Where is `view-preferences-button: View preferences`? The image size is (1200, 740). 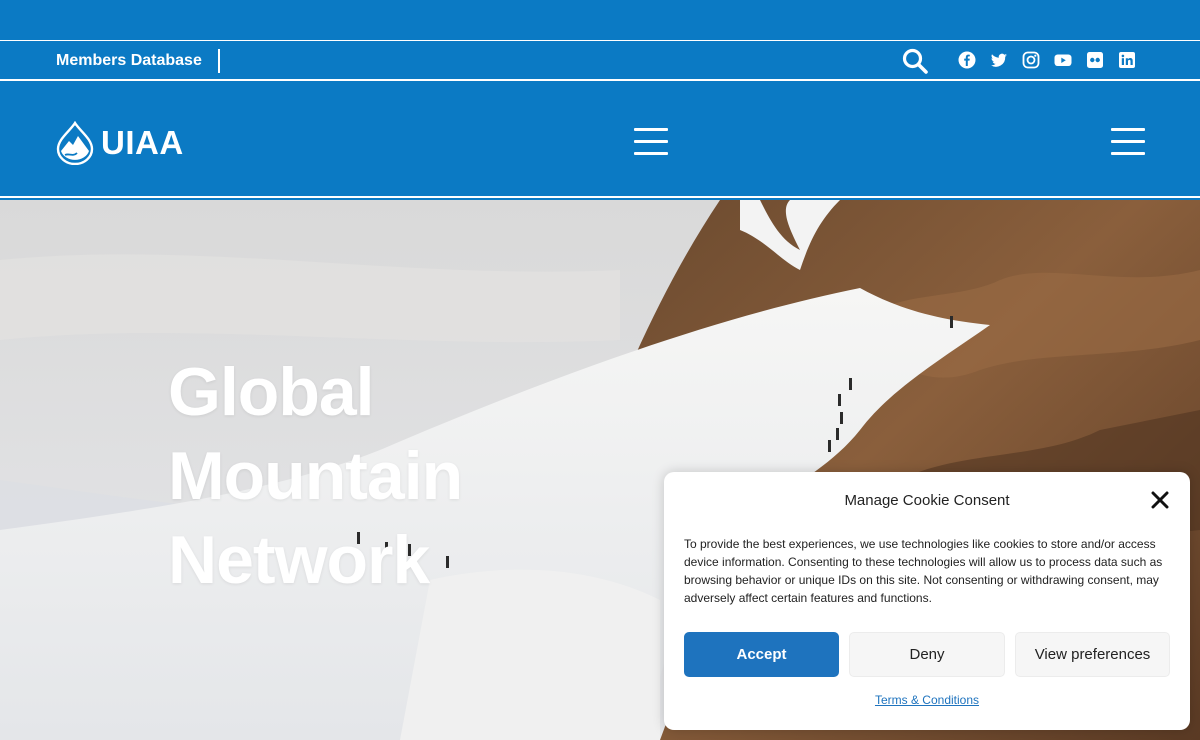 view-preferences-button: View preferences is located at coordinates (1092, 654).